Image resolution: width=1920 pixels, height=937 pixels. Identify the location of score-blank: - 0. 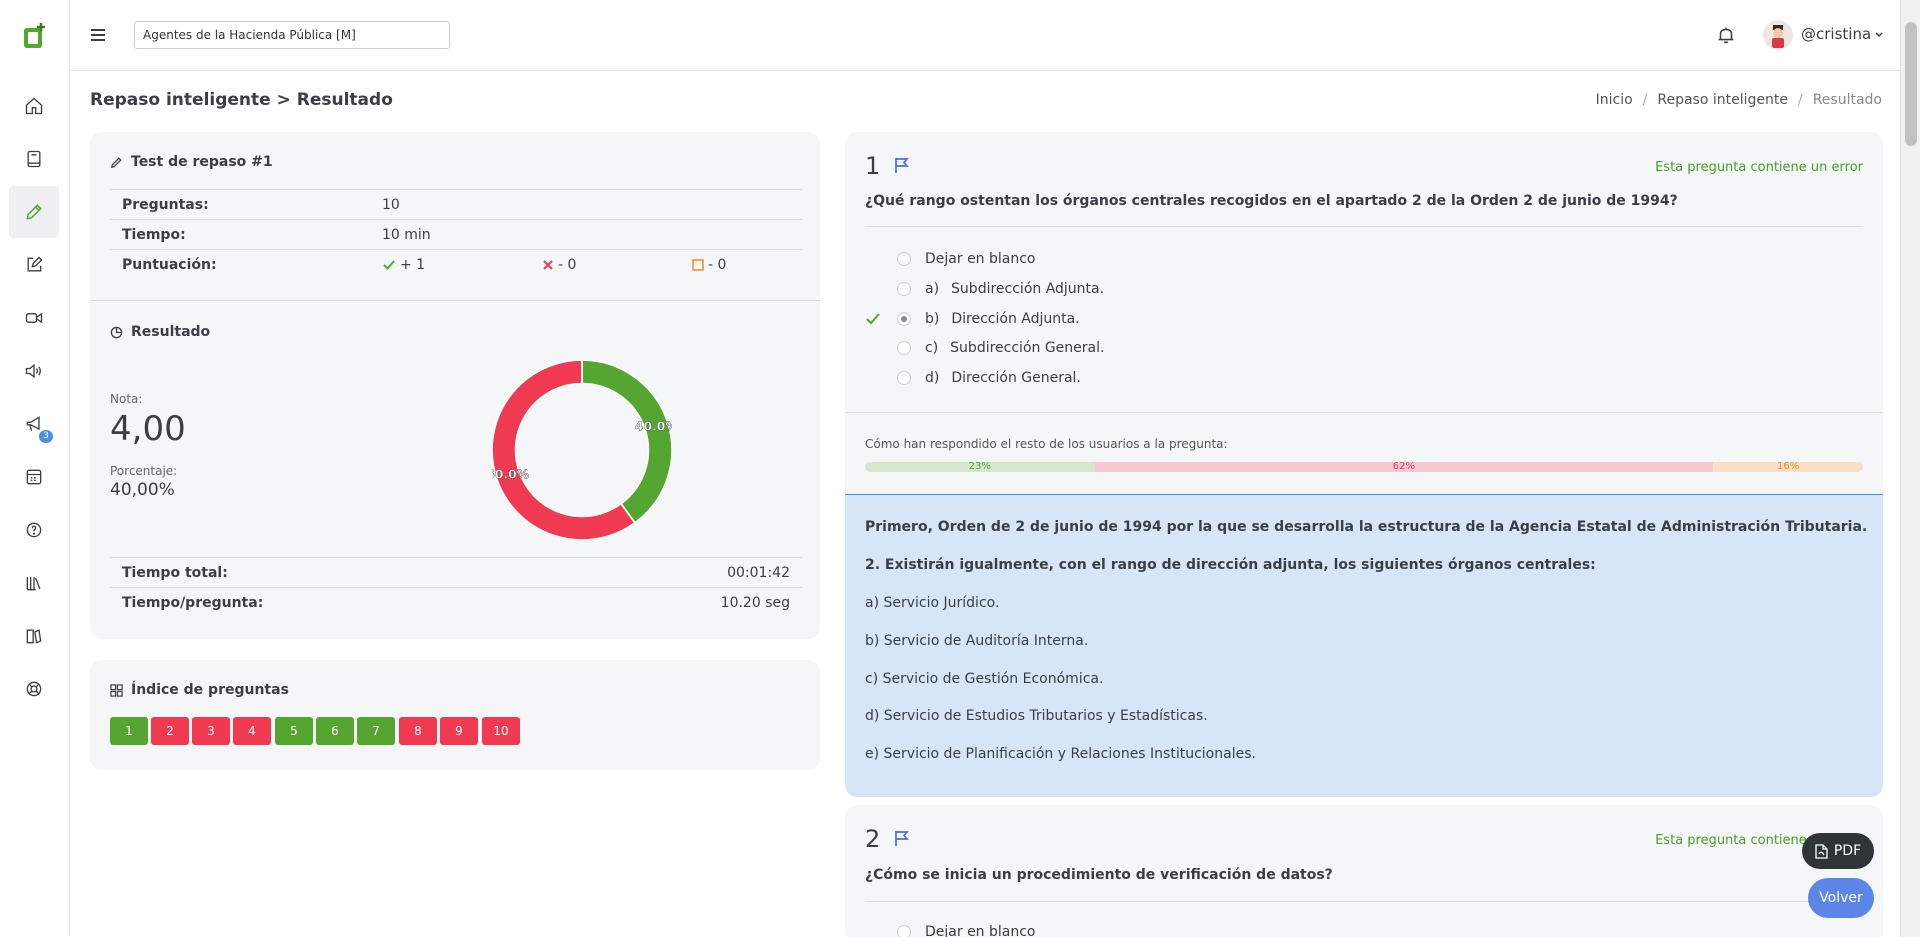
(709, 265).